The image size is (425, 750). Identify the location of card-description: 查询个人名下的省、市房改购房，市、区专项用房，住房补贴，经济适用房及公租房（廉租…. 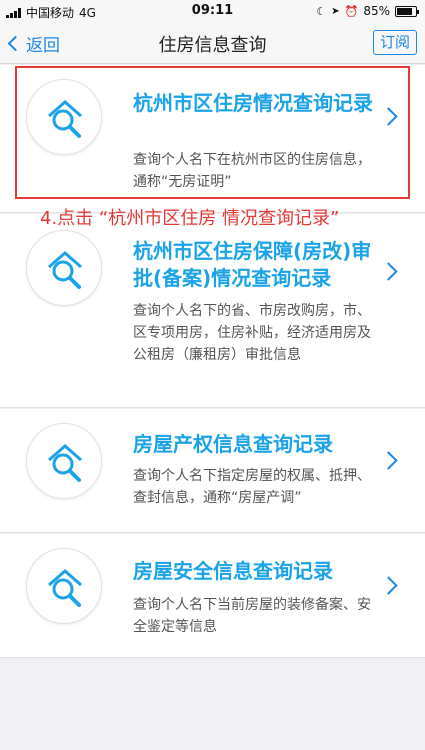
(252, 333).